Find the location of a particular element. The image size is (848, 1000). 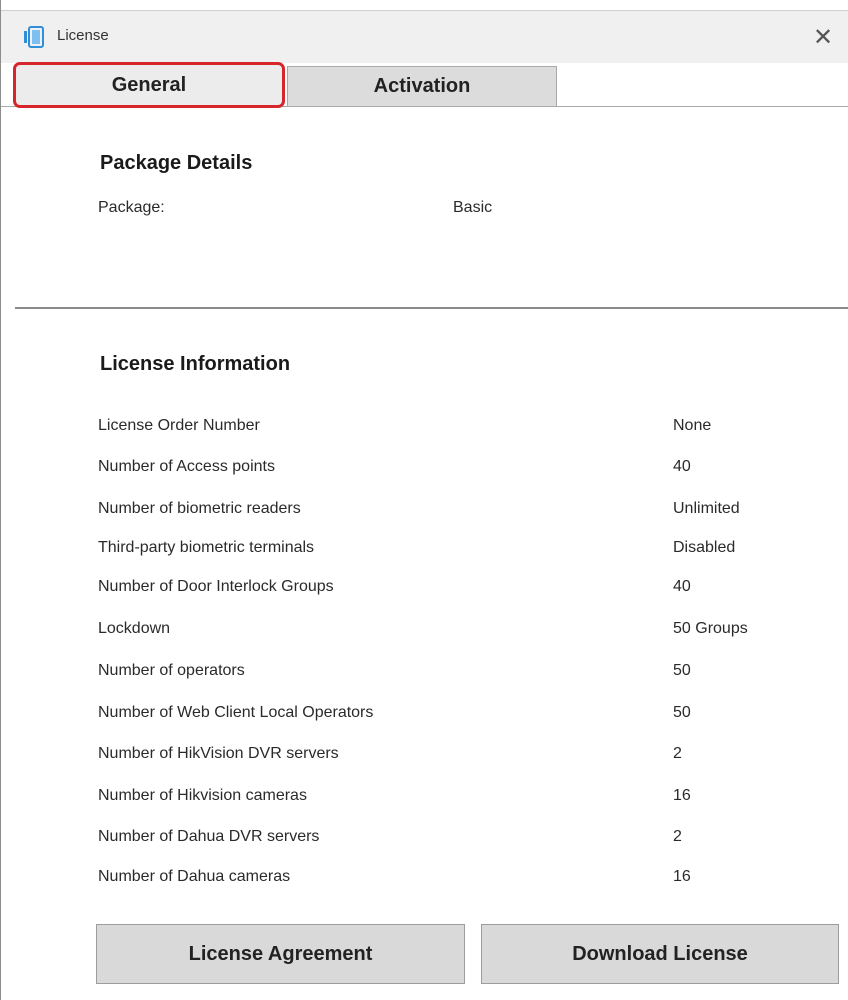

license-row-value: Unlimited is located at coordinates (706, 508).